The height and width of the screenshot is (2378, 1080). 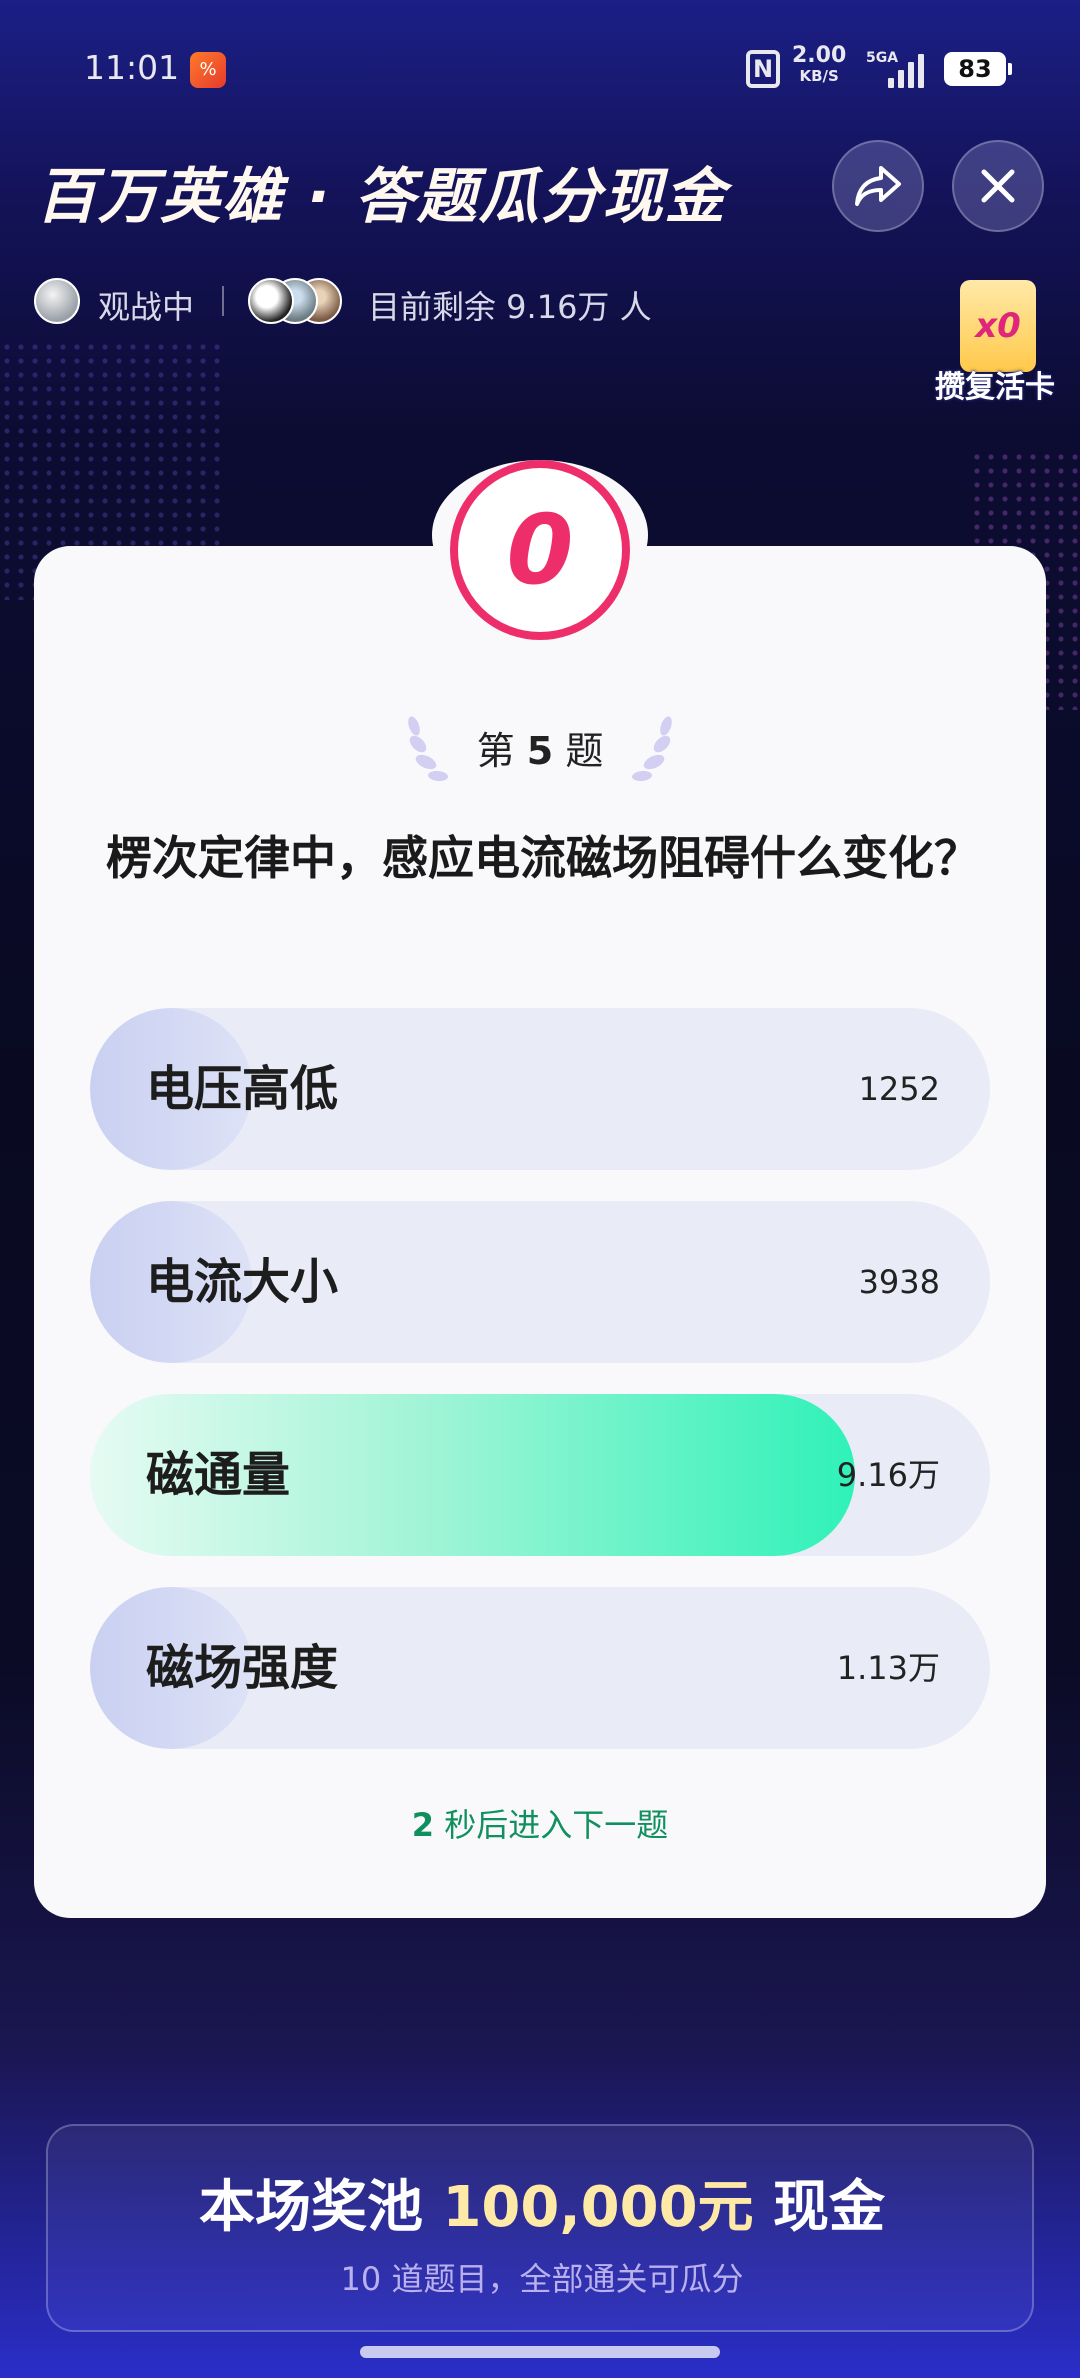 What do you see at coordinates (829, 2207) in the screenshot?
I see `prize-suffix: 现金` at bounding box center [829, 2207].